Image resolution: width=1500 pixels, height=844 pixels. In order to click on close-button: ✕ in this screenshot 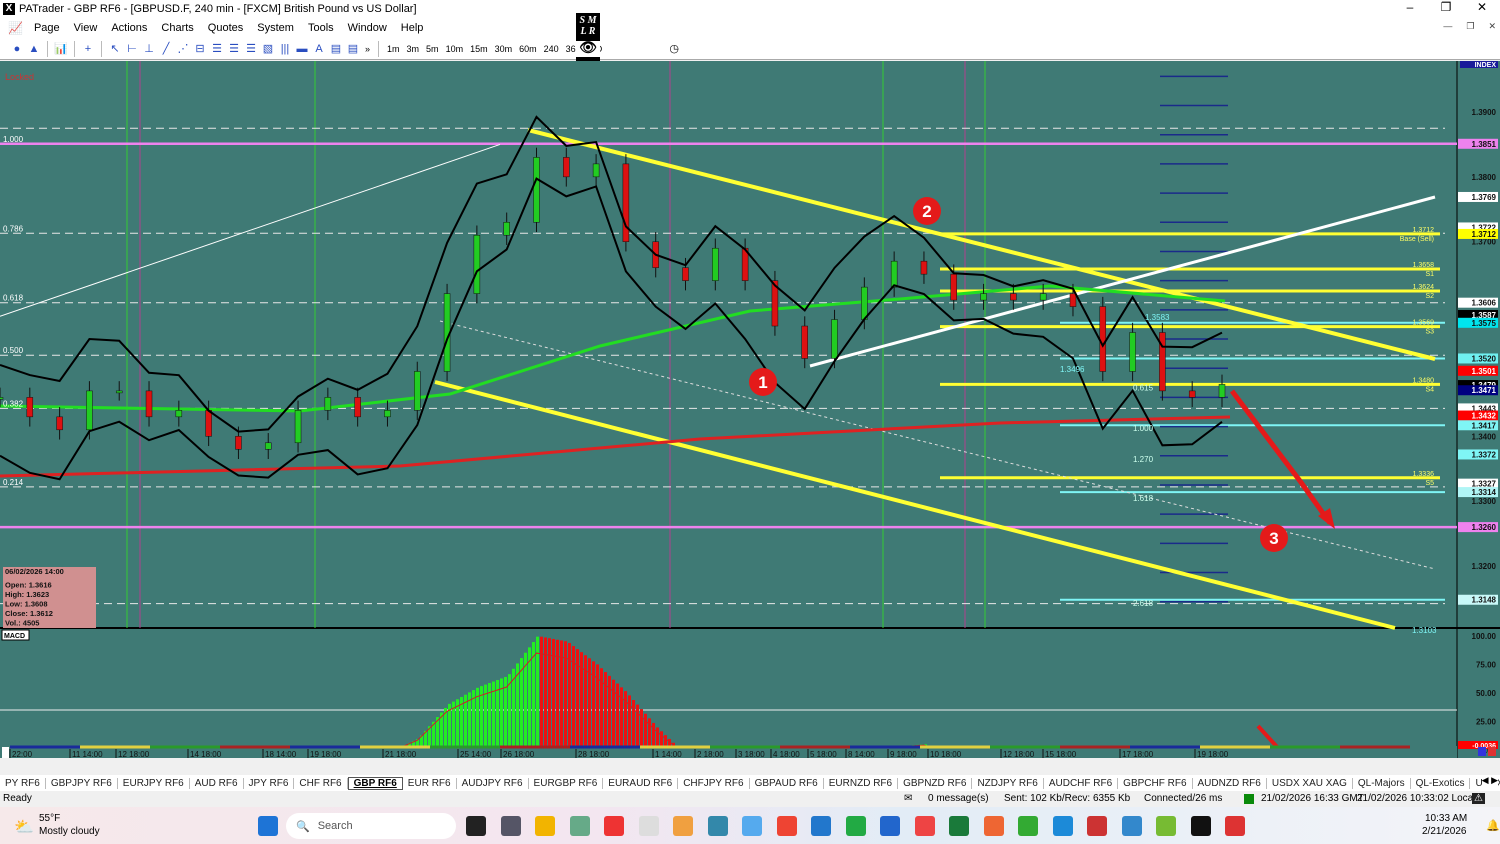, I will do `click(1482, 7)`.